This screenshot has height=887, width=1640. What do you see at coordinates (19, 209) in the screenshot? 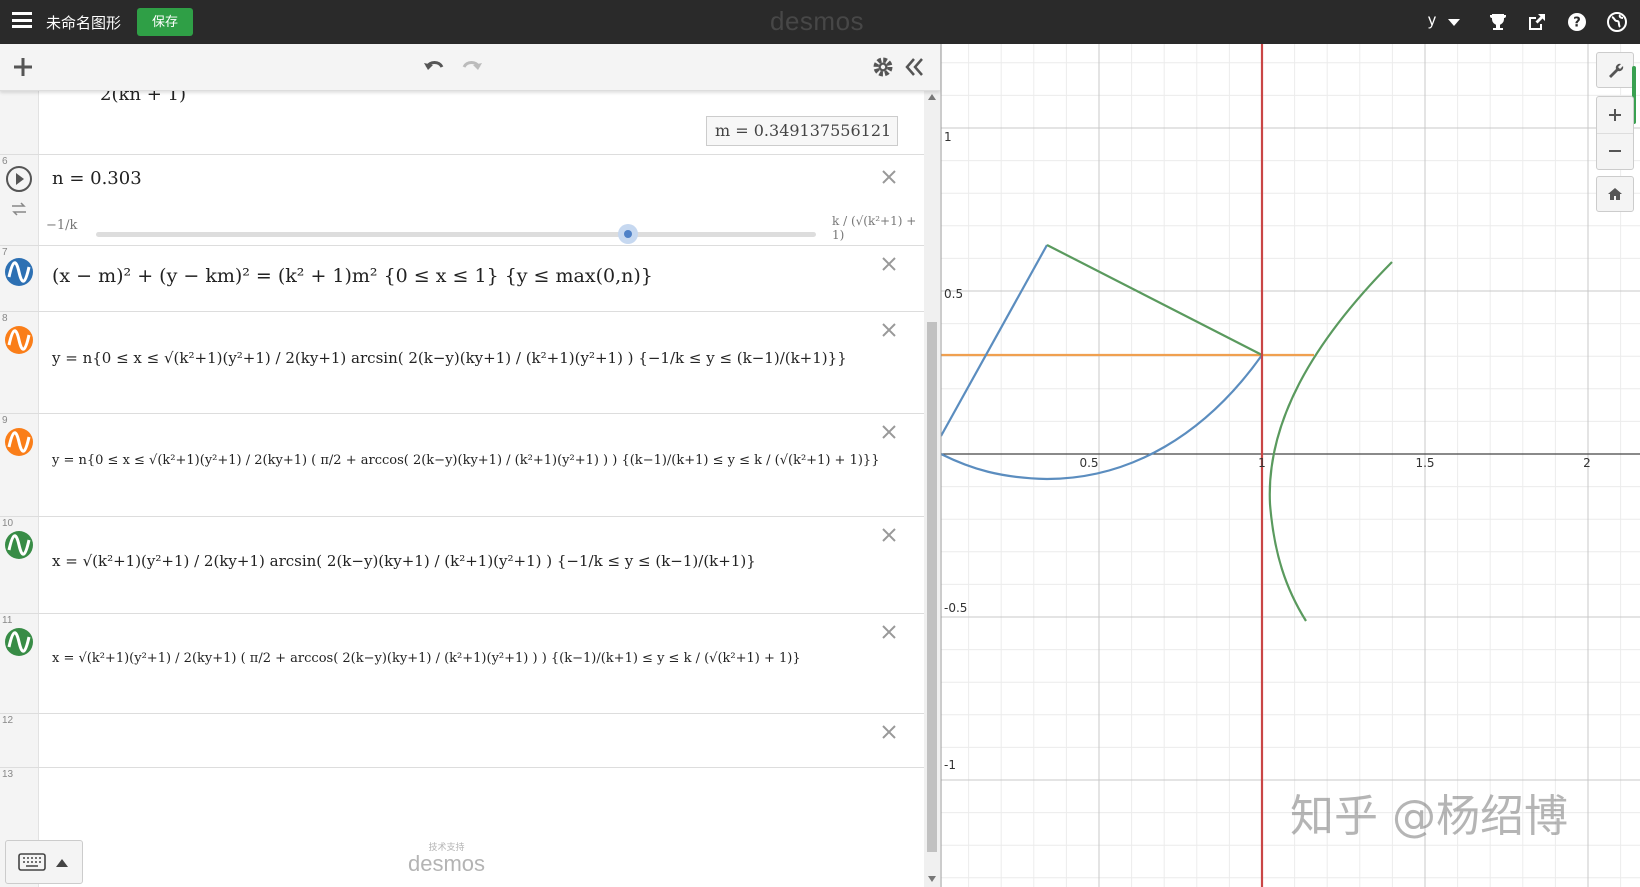
I see `loop-icon` at bounding box center [19, 209].